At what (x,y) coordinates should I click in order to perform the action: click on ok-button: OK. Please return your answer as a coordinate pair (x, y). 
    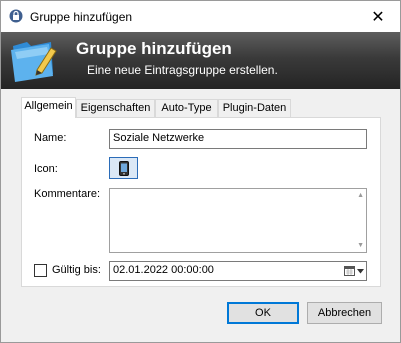
    Looking at the image, I should click on (263, 313).